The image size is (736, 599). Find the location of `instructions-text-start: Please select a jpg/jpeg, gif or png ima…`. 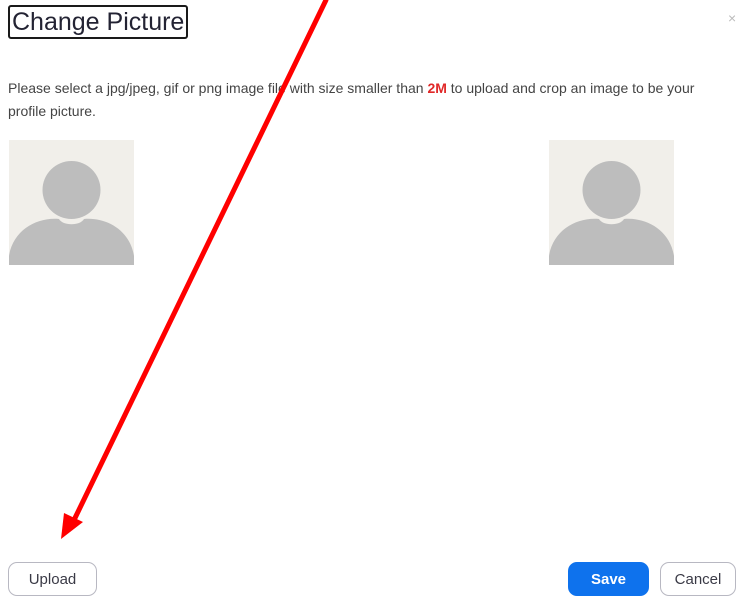

instructions-text-start: Please select a jpg/jpeg, gif or png ima… is located at coordinates (218, 88).